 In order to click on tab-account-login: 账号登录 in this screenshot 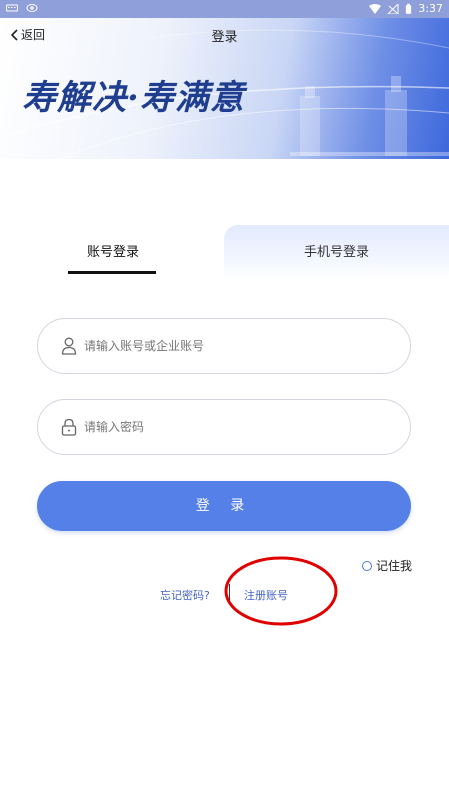, I will do `click(113, 250)`.